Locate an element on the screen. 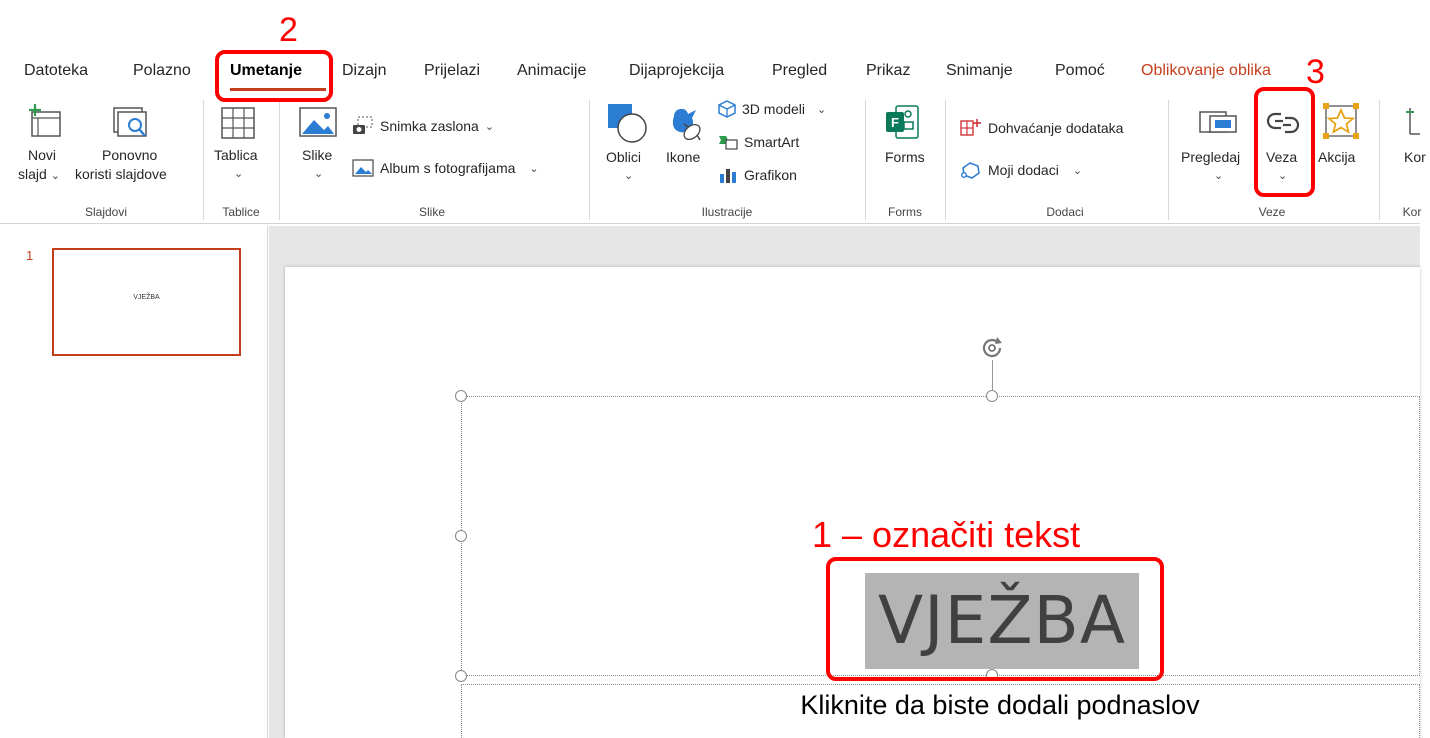  tablica-label: Tablica is located at coordinates (236, 155).